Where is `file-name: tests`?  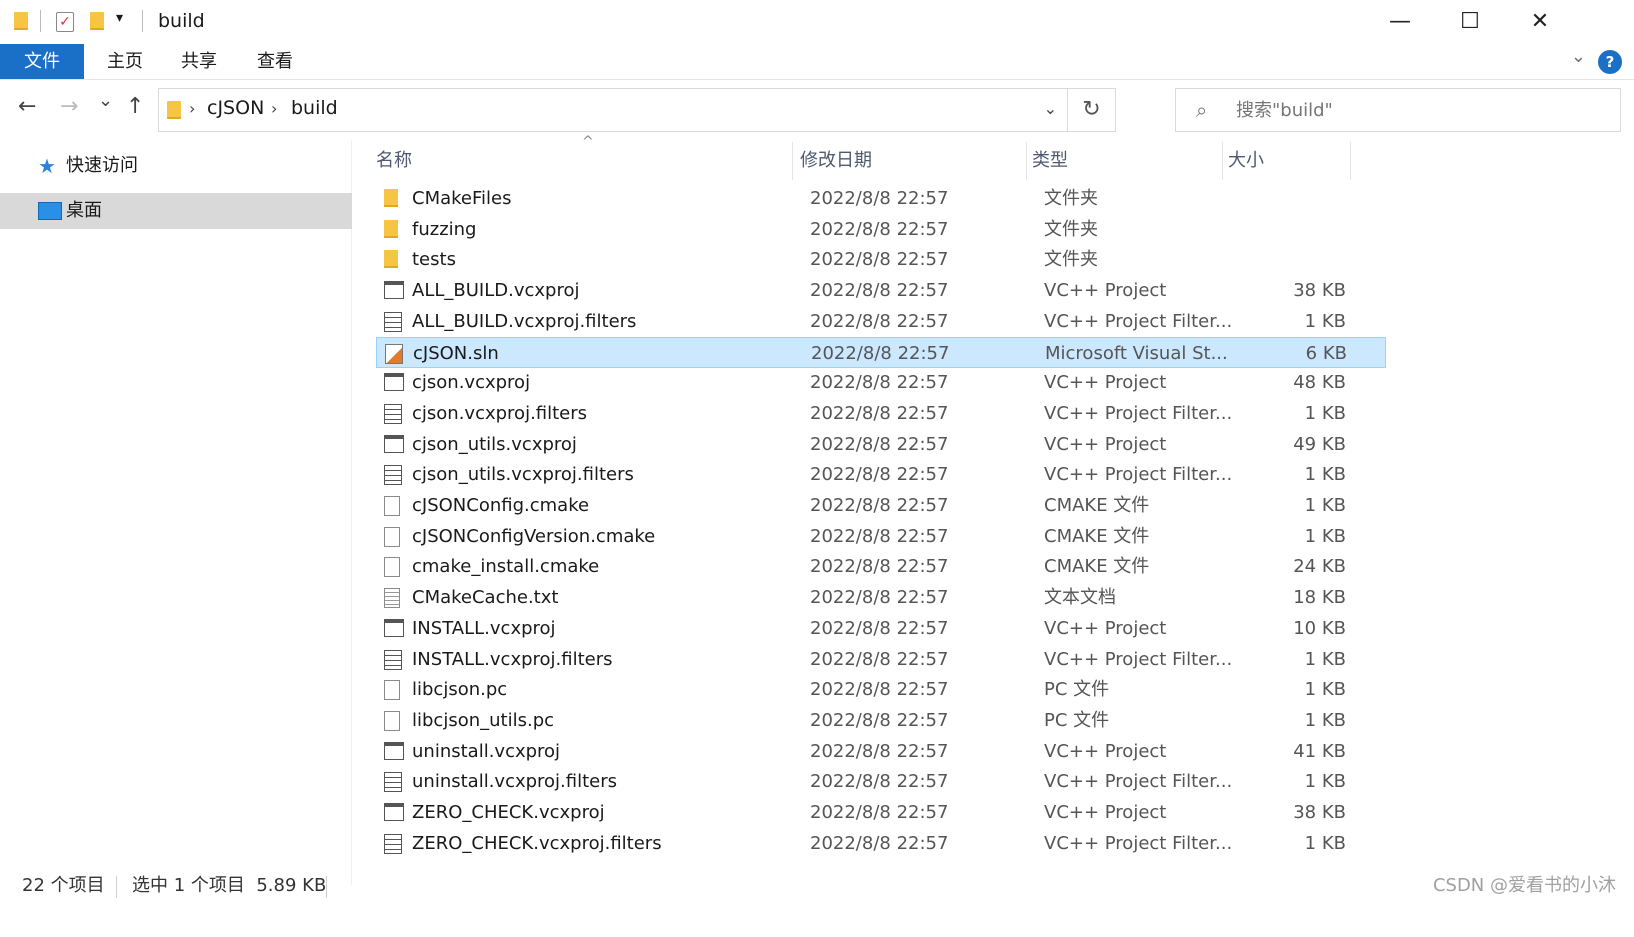
file-name: tests is located at coordinates (434, 260).